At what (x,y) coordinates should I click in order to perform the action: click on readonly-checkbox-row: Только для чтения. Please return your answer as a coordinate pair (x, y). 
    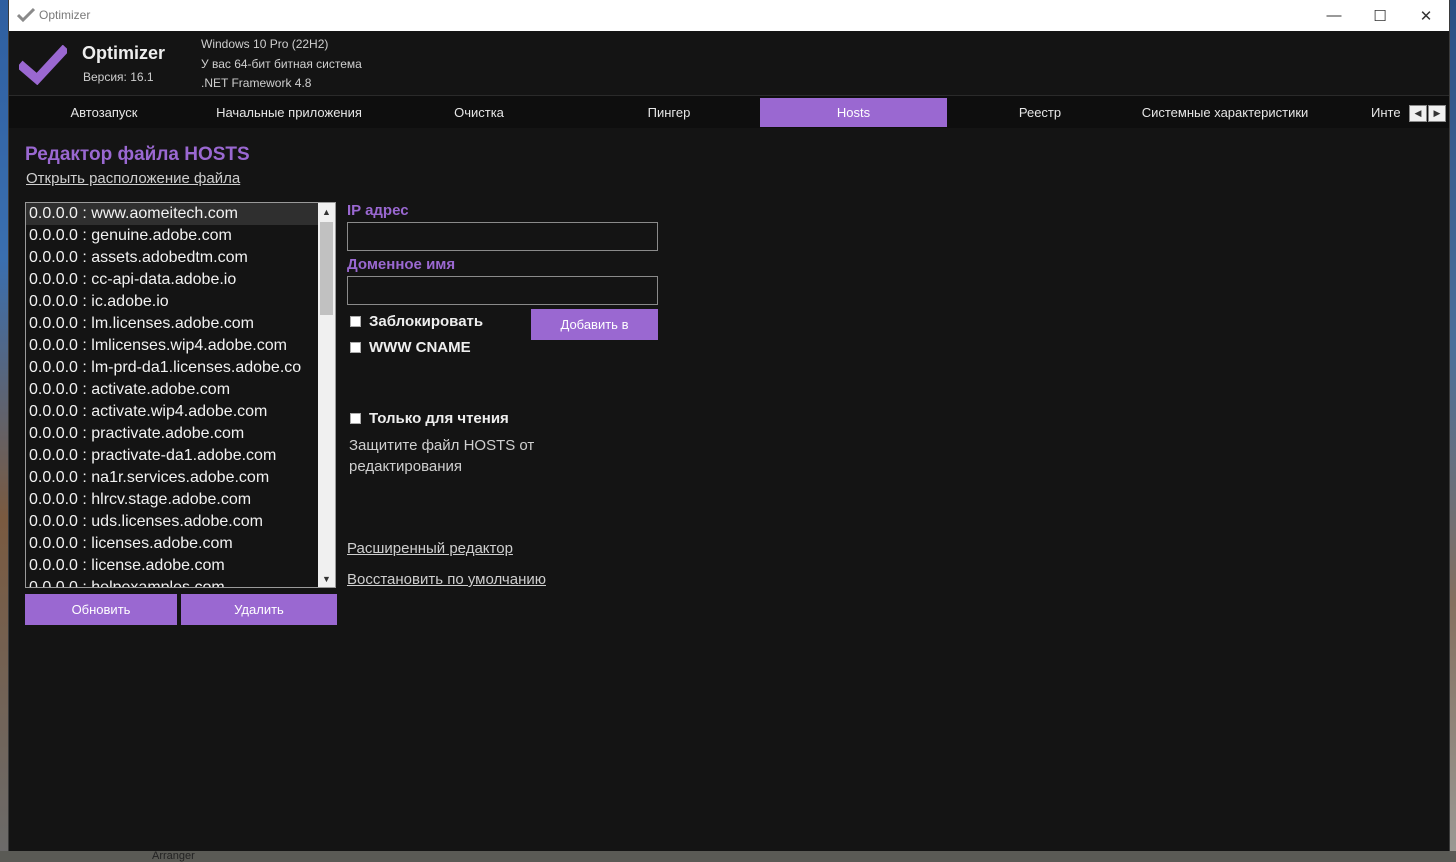
    Looking at the image, I should click on (429, 418).